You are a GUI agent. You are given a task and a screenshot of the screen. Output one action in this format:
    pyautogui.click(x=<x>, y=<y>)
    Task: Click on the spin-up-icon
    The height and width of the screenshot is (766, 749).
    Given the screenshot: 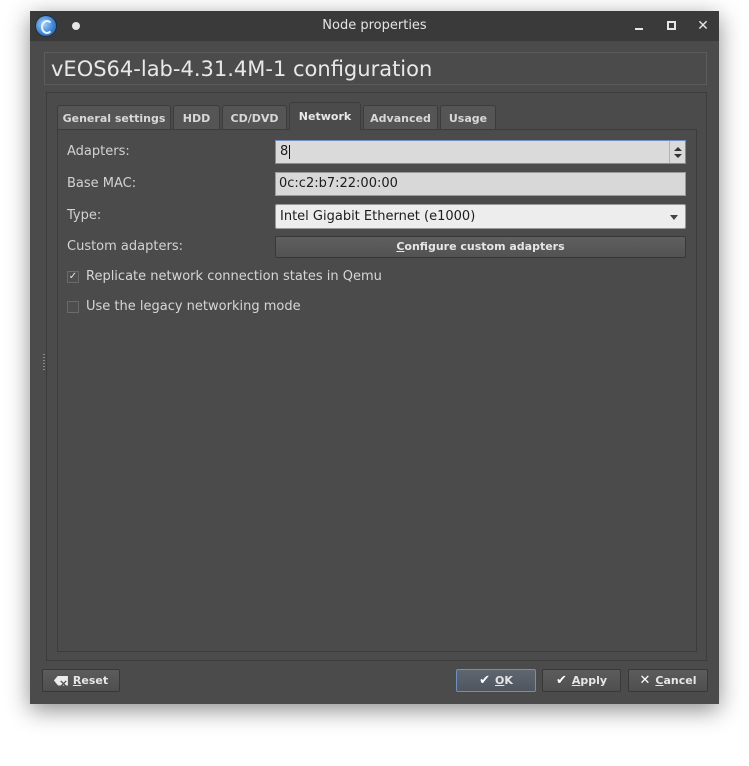 What is the action you would take?
    pyautogui.click(x=677, y=148)
    